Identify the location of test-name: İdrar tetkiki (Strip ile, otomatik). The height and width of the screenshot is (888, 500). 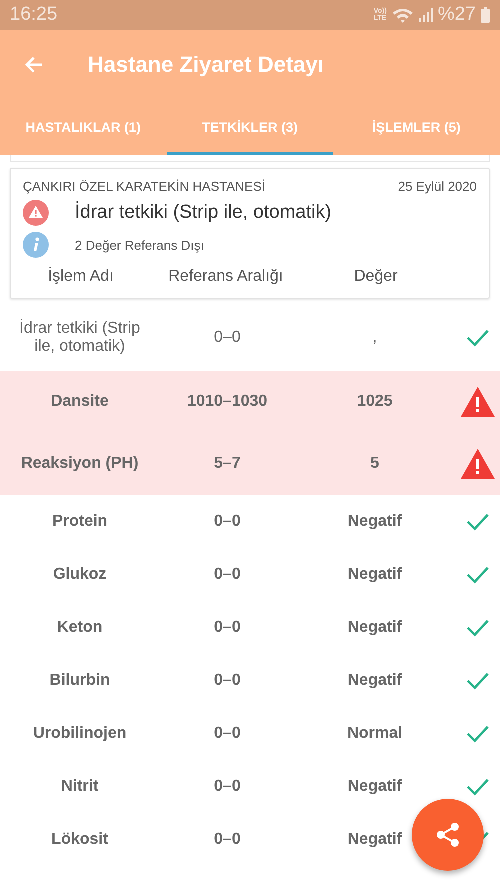
(203, 213).